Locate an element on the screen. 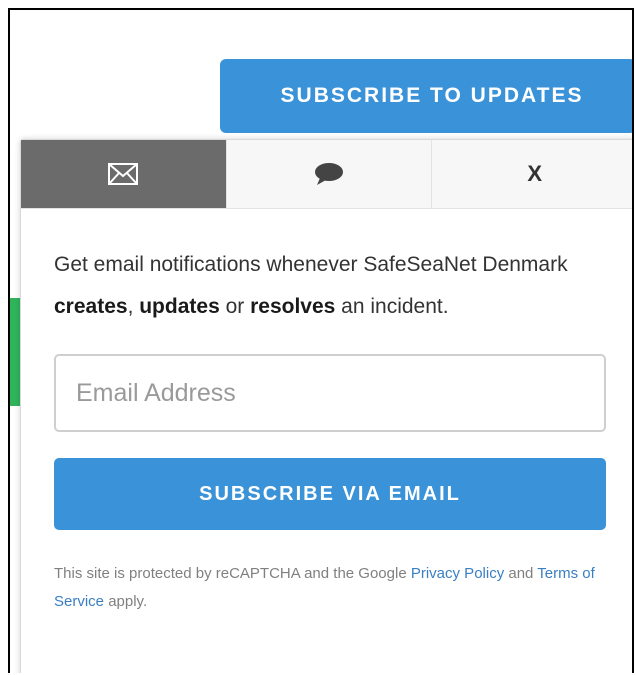 The image size is (636, 675). tab-sms is located at coordinates (328, 174).